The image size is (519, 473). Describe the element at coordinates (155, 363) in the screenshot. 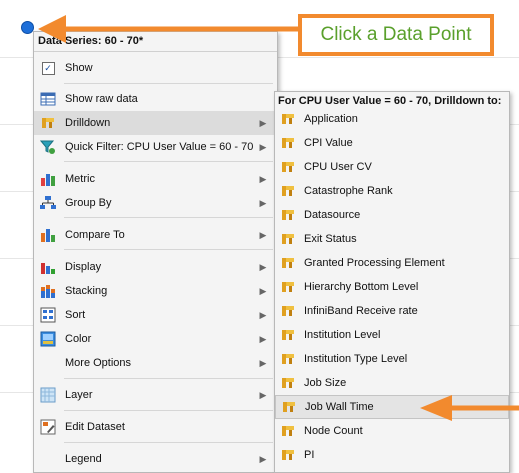

I see `menu-item-more-options: More Options ▶` at that location.